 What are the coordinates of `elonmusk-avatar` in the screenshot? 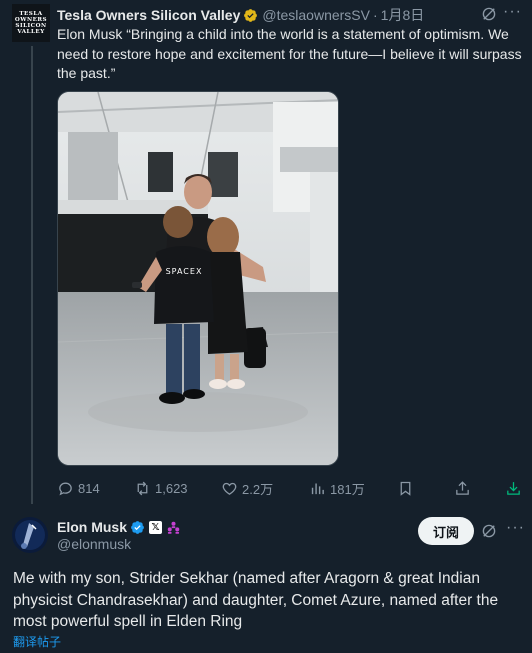 It's located at (30, 535).